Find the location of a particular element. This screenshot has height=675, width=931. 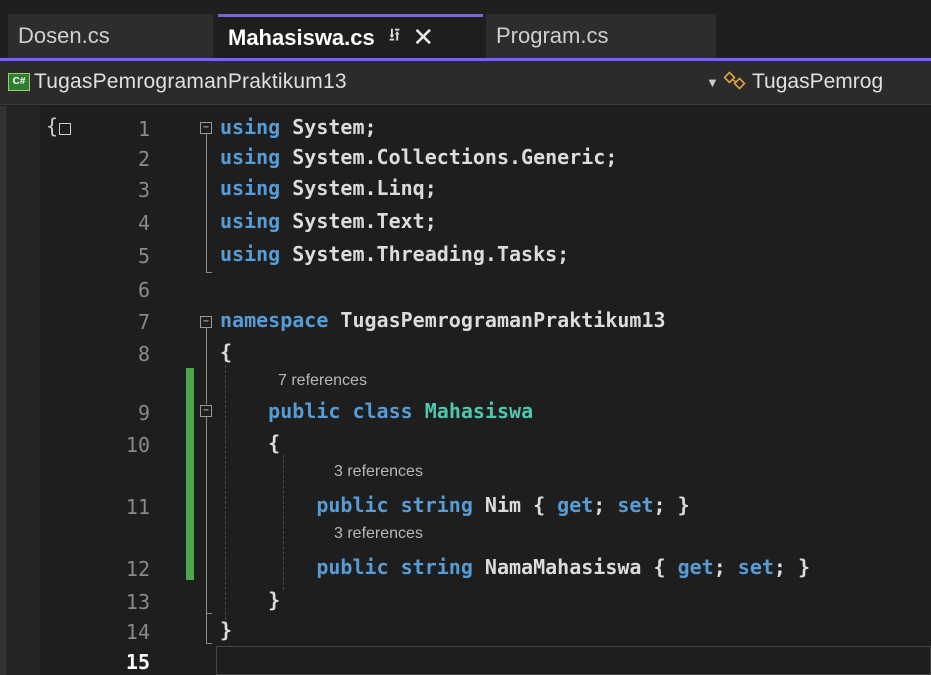

change-tracking-bar is located at coordinates (190, 474).